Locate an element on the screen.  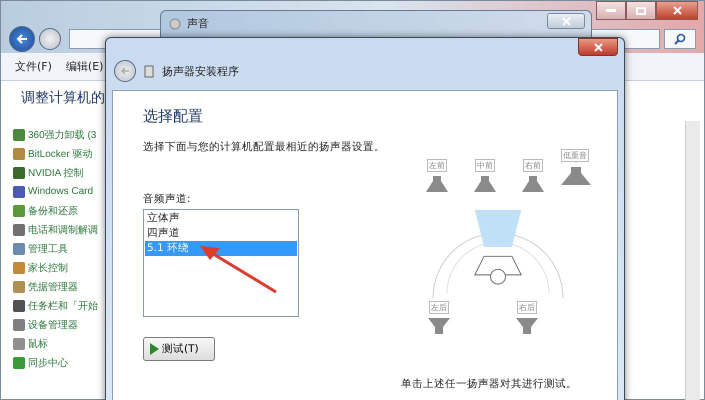
list-label: 音频声道: is located at coordinates (167, 199).